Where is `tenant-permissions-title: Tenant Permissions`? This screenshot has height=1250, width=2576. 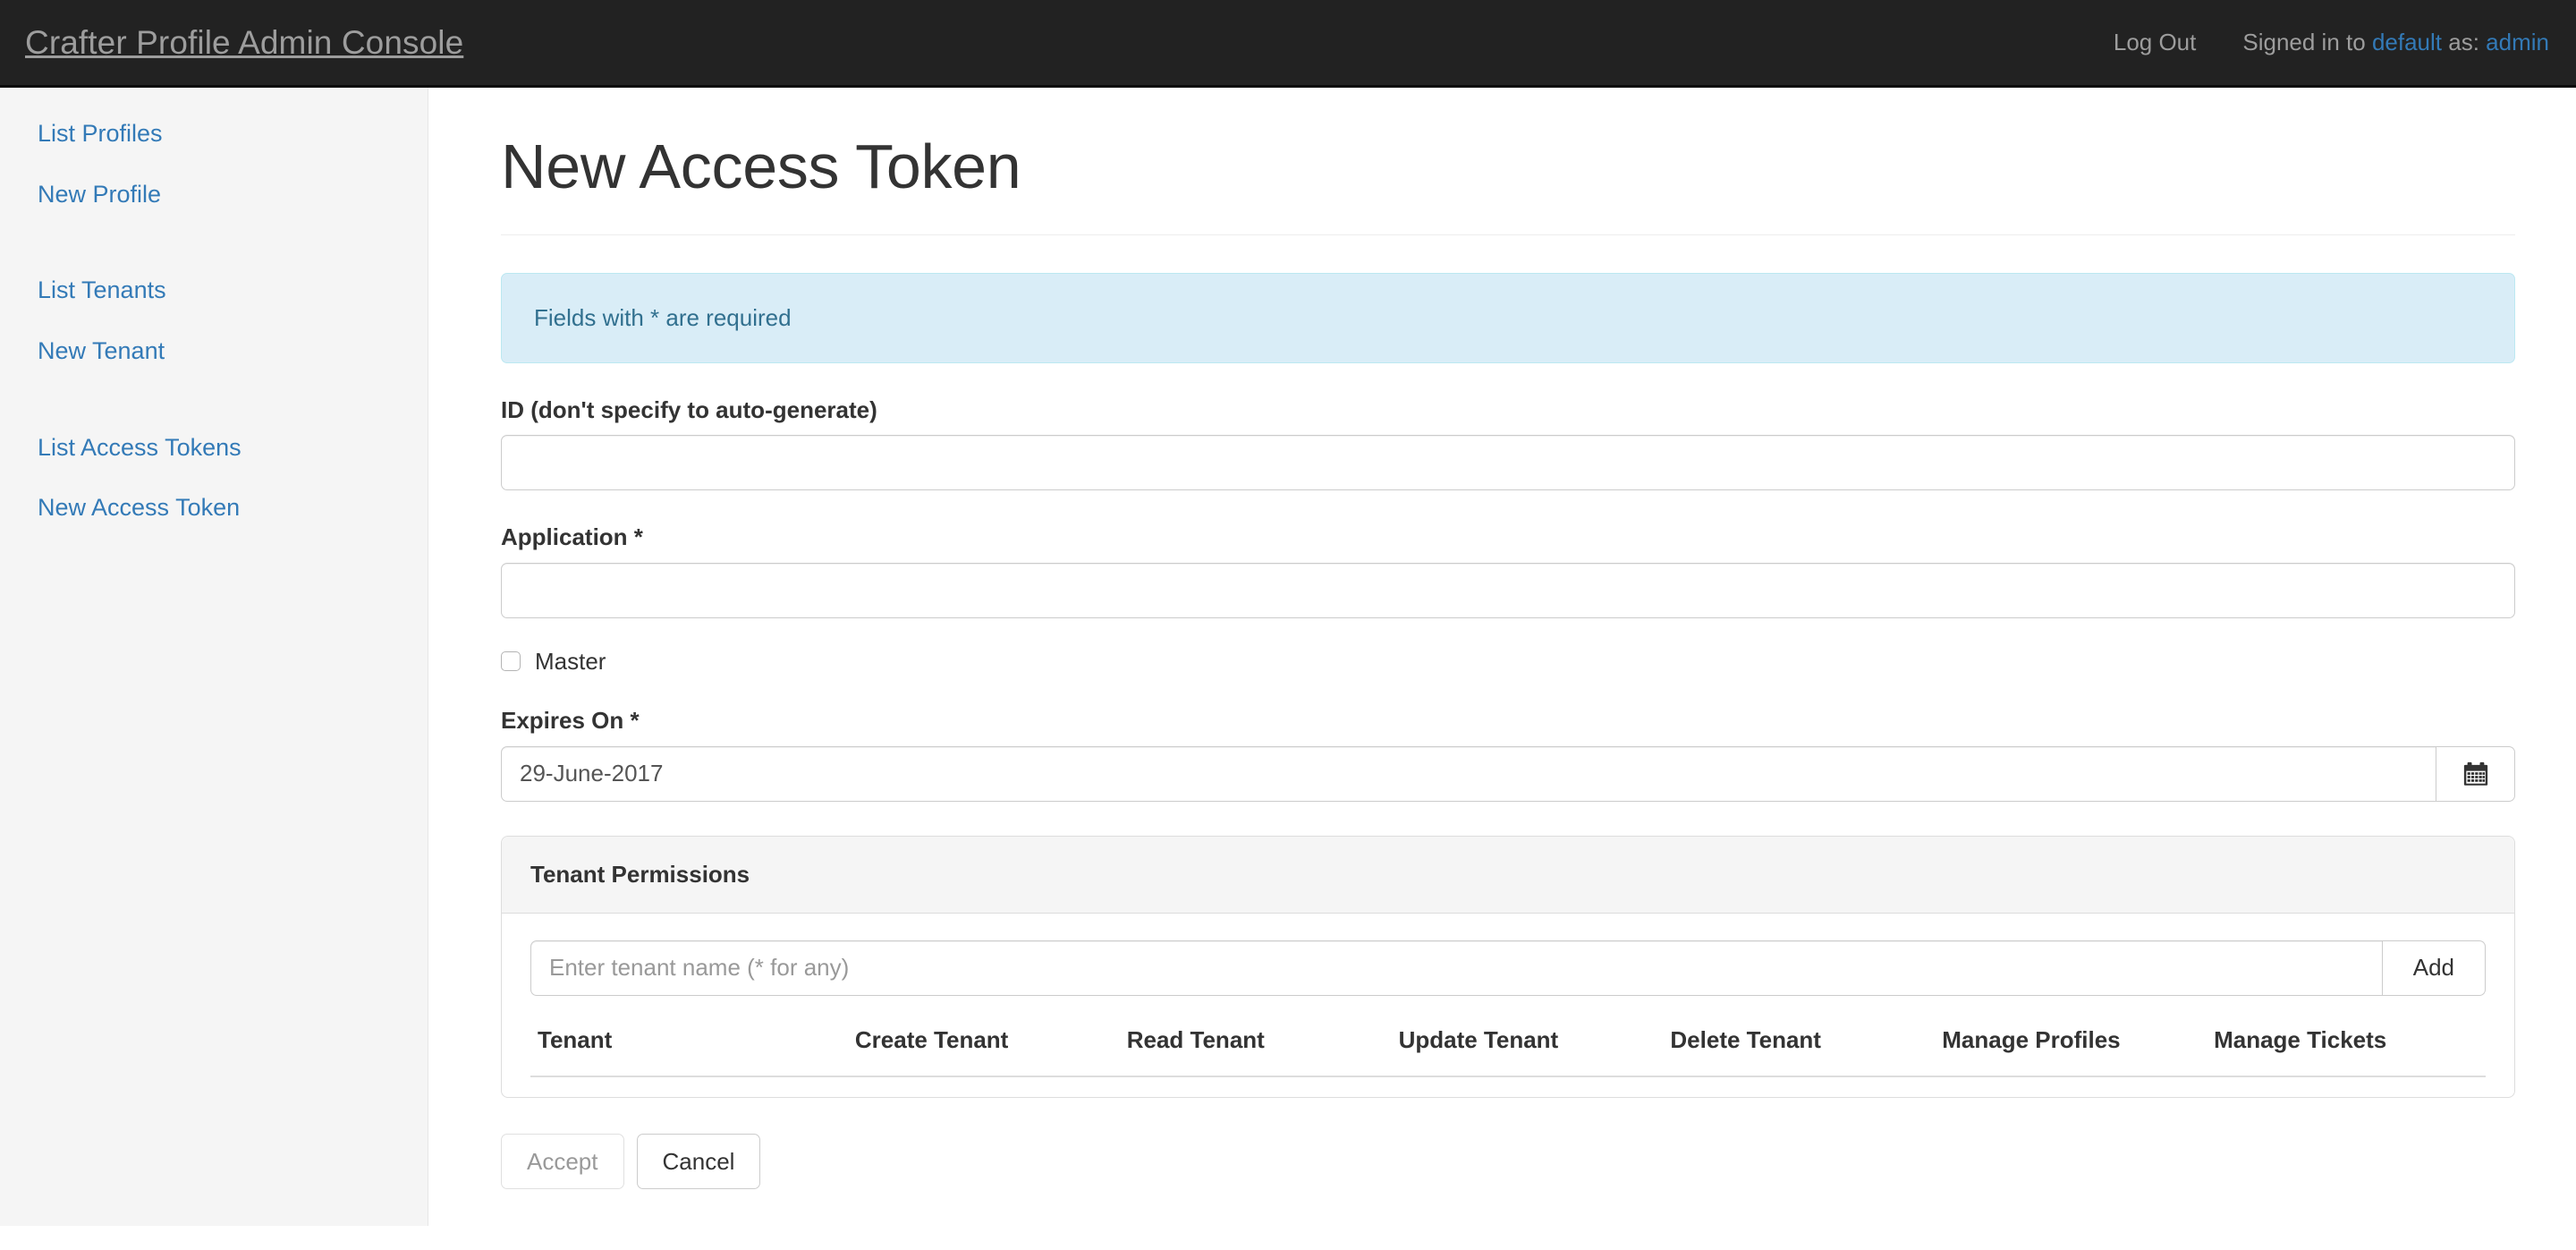
tenant-permissions-title: Tenant Permissions is located at coordinates (640, 874).